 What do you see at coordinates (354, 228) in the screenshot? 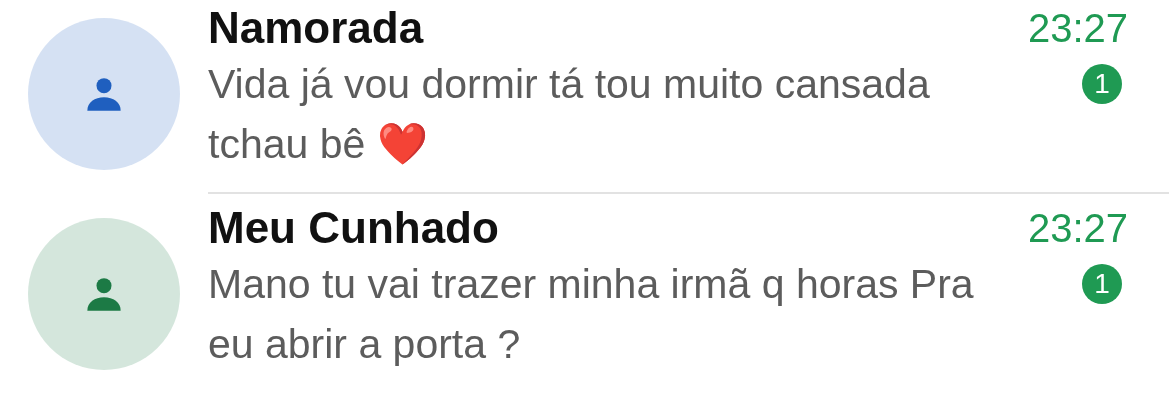
I see `contact-name: Meu Cunhado` at bounding box center [354, 228].